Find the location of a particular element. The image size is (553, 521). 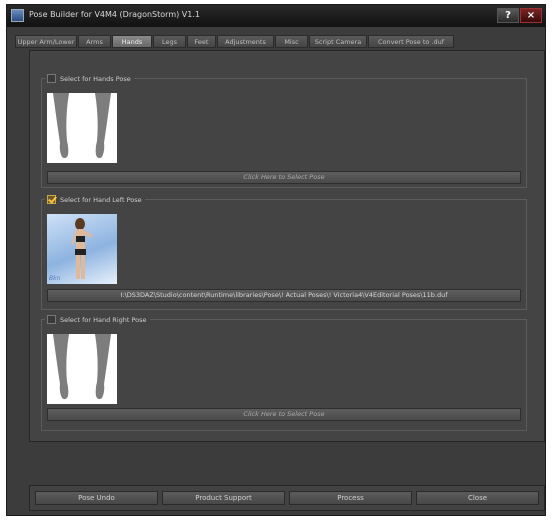

footer-button-bar: Pose Undo Product Support Process Close is located at coordinates (287, 498).